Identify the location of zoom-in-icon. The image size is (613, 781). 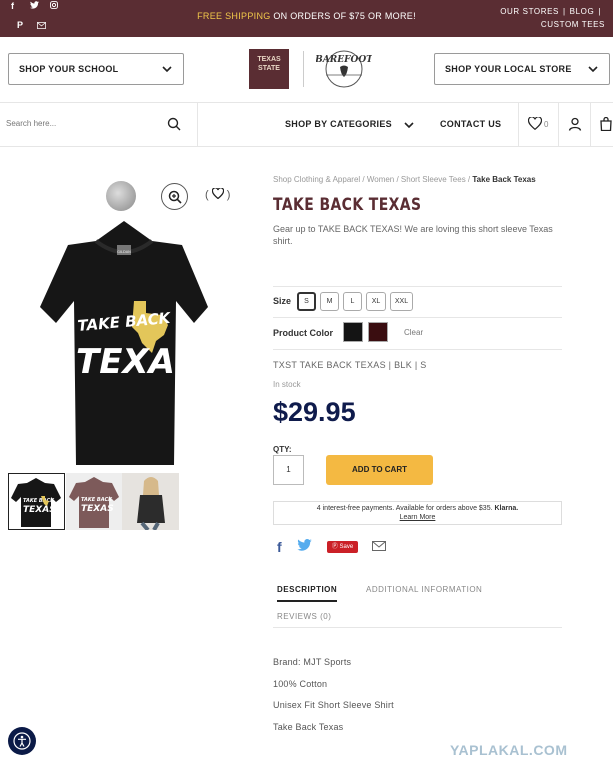
(175, 197).